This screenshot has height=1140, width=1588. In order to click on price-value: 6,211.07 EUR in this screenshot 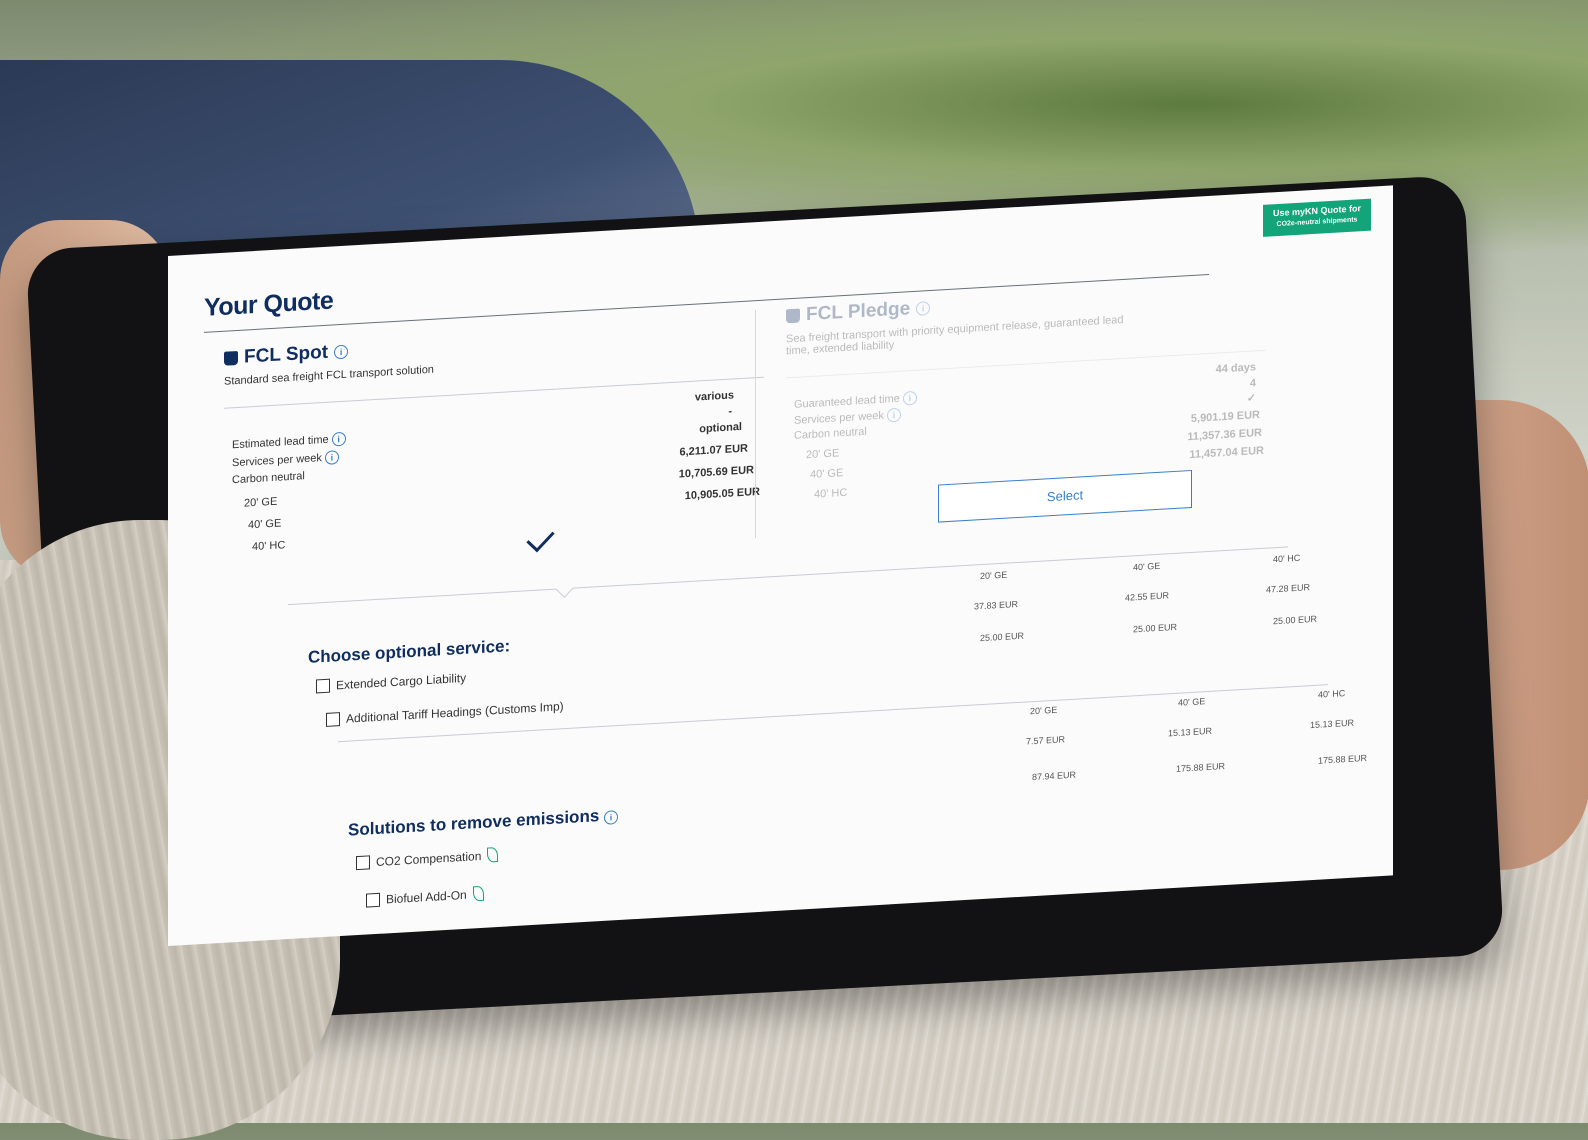, I will do `click(714, 450)`.